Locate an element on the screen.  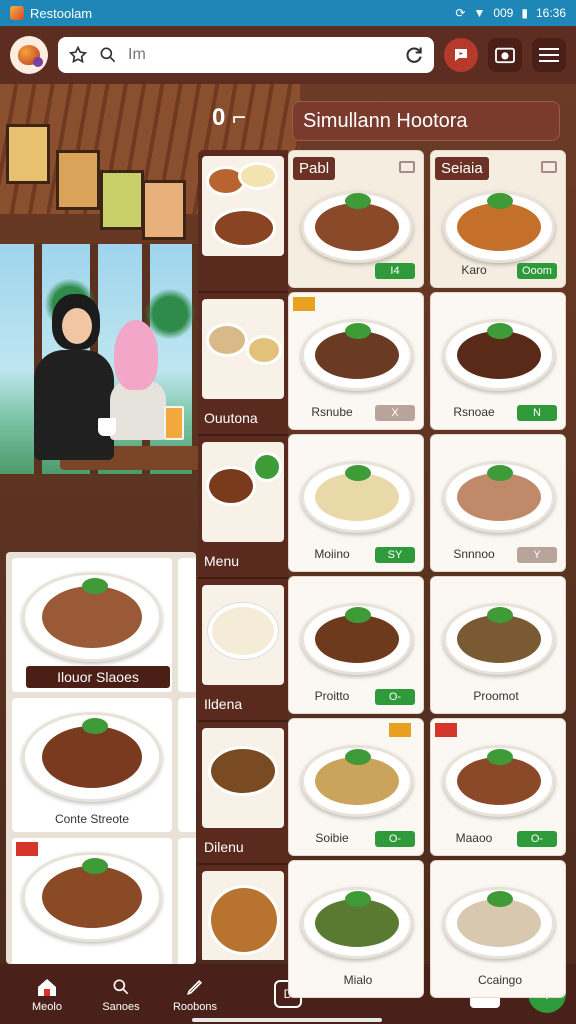
app-logo is located at coordinates (29, 55).